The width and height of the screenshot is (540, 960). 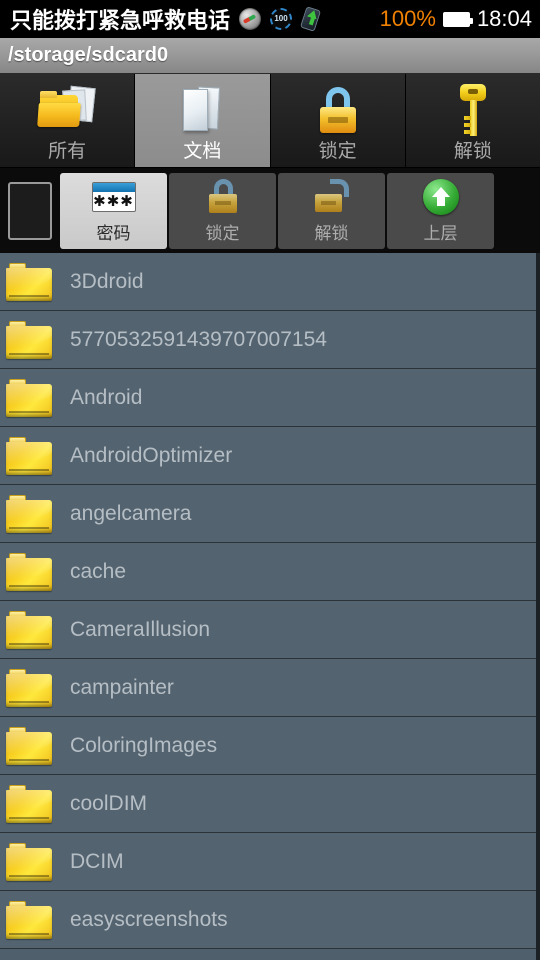 I want to click on list-item: 5770532591439707007154, so click(x=270, y=340).